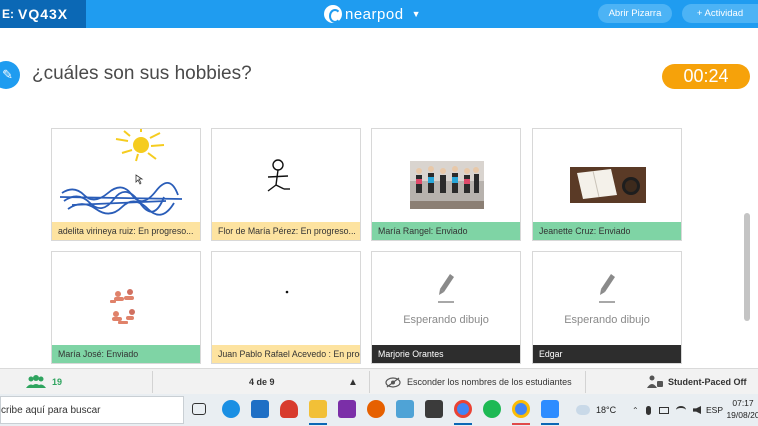  I want to click on clock-time: 07:17, so click(743, 403).